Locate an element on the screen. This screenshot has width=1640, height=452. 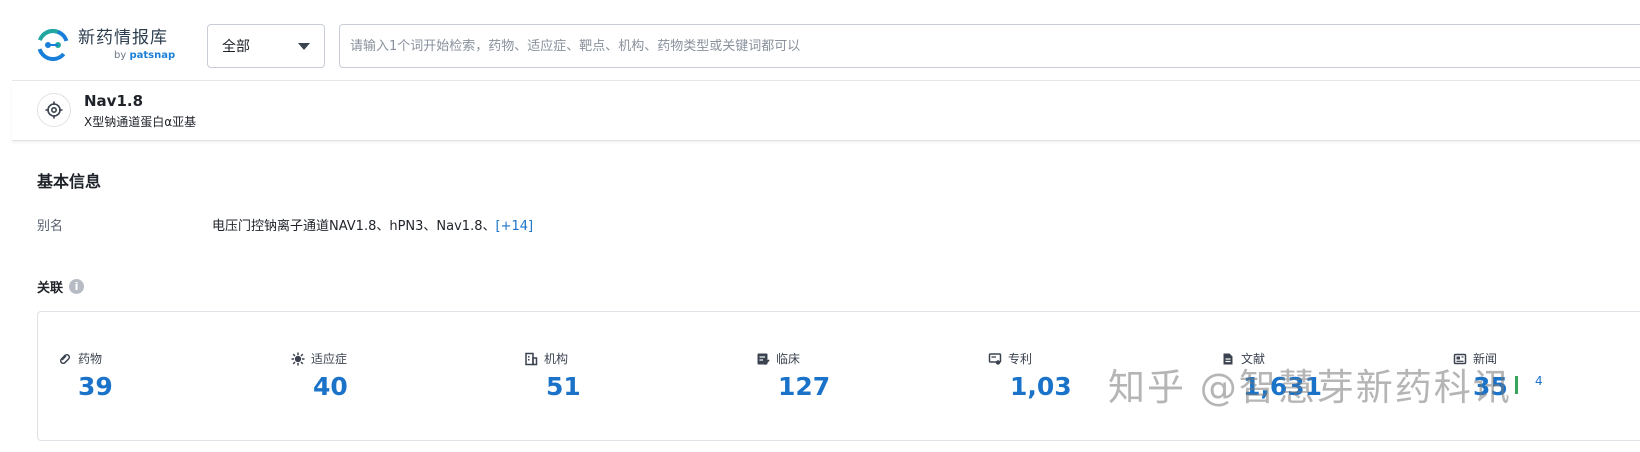
brand: 新药情报库 by patsnap is located at coordinates (126, 44).